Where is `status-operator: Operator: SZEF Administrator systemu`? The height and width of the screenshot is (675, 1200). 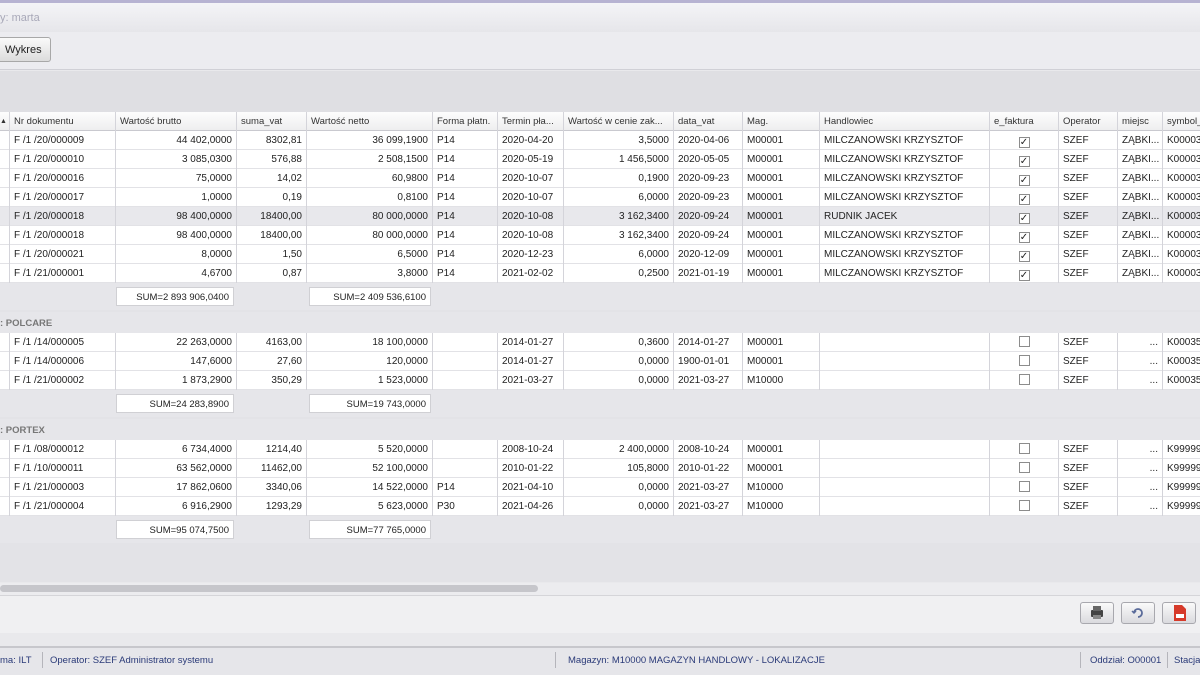
status-operator: Operator: SZEF Administrator systemu is located at coordinates (132, 660).